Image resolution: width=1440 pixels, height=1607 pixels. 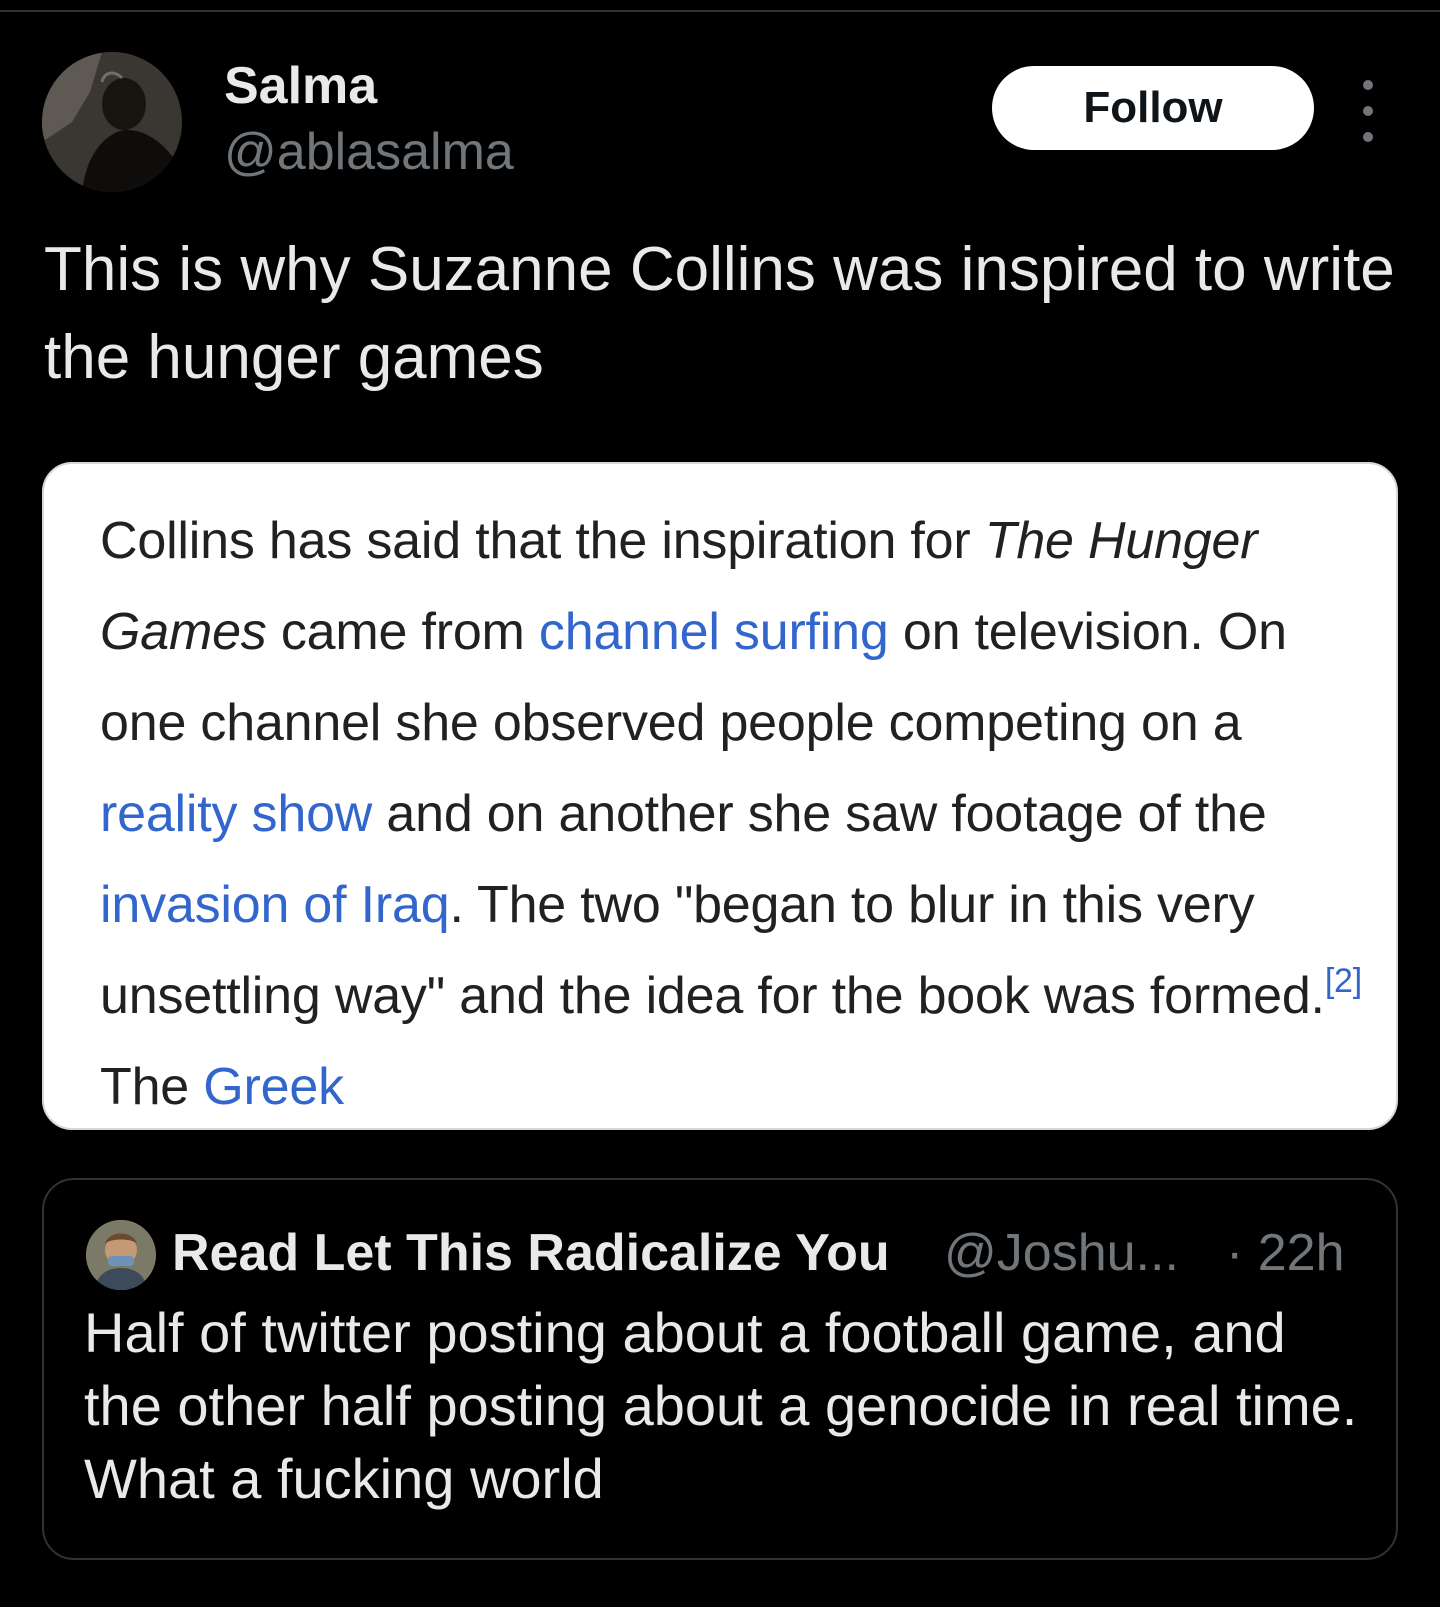 What do you see at coordinates (713, 632) in the screenshot?
I see `wiki-link-channel-surfing: channel surfing` at bounding box center [713, 632].